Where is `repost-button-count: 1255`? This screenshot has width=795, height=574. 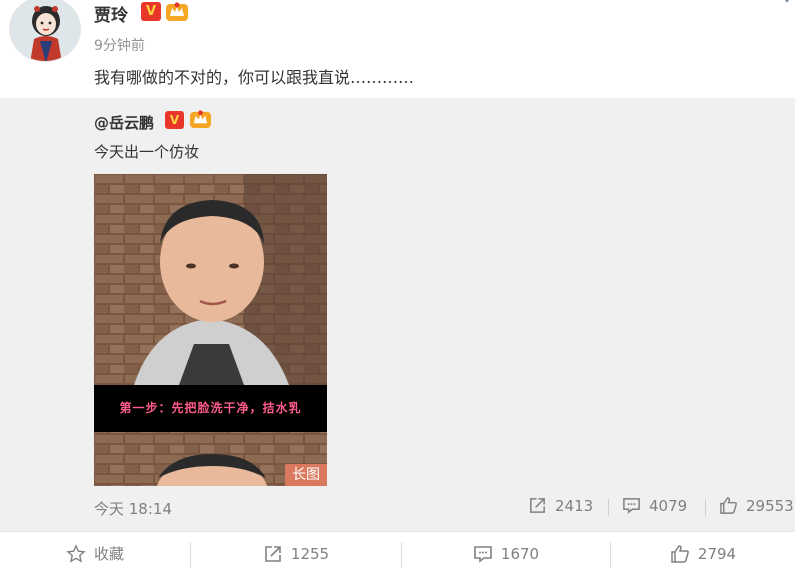 repost-button-count: 1255 is located at coordinates (310, 553).